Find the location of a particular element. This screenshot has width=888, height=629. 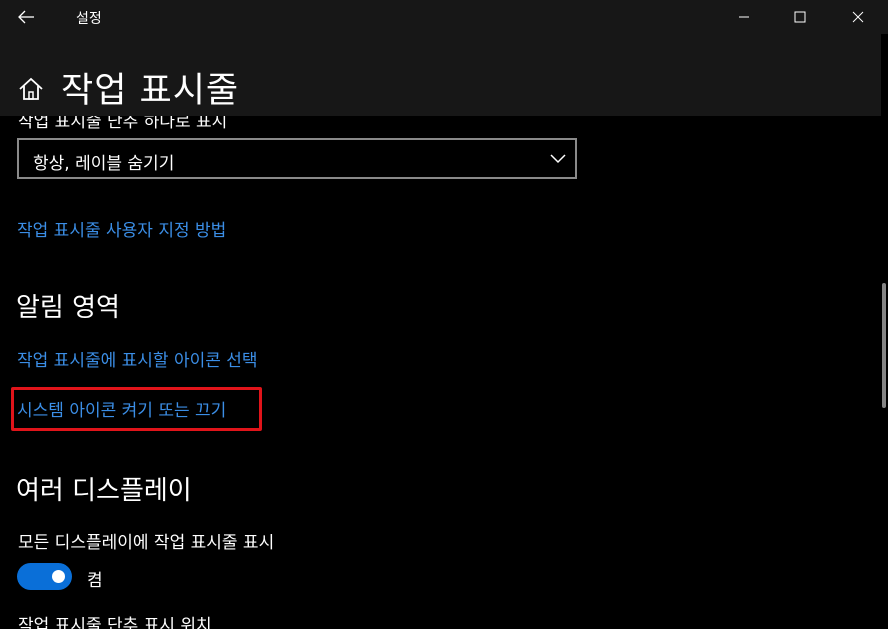

taskbar-combine-dropdown: 항상, 레이블 숨기기 is located at coordinates (297, 158).